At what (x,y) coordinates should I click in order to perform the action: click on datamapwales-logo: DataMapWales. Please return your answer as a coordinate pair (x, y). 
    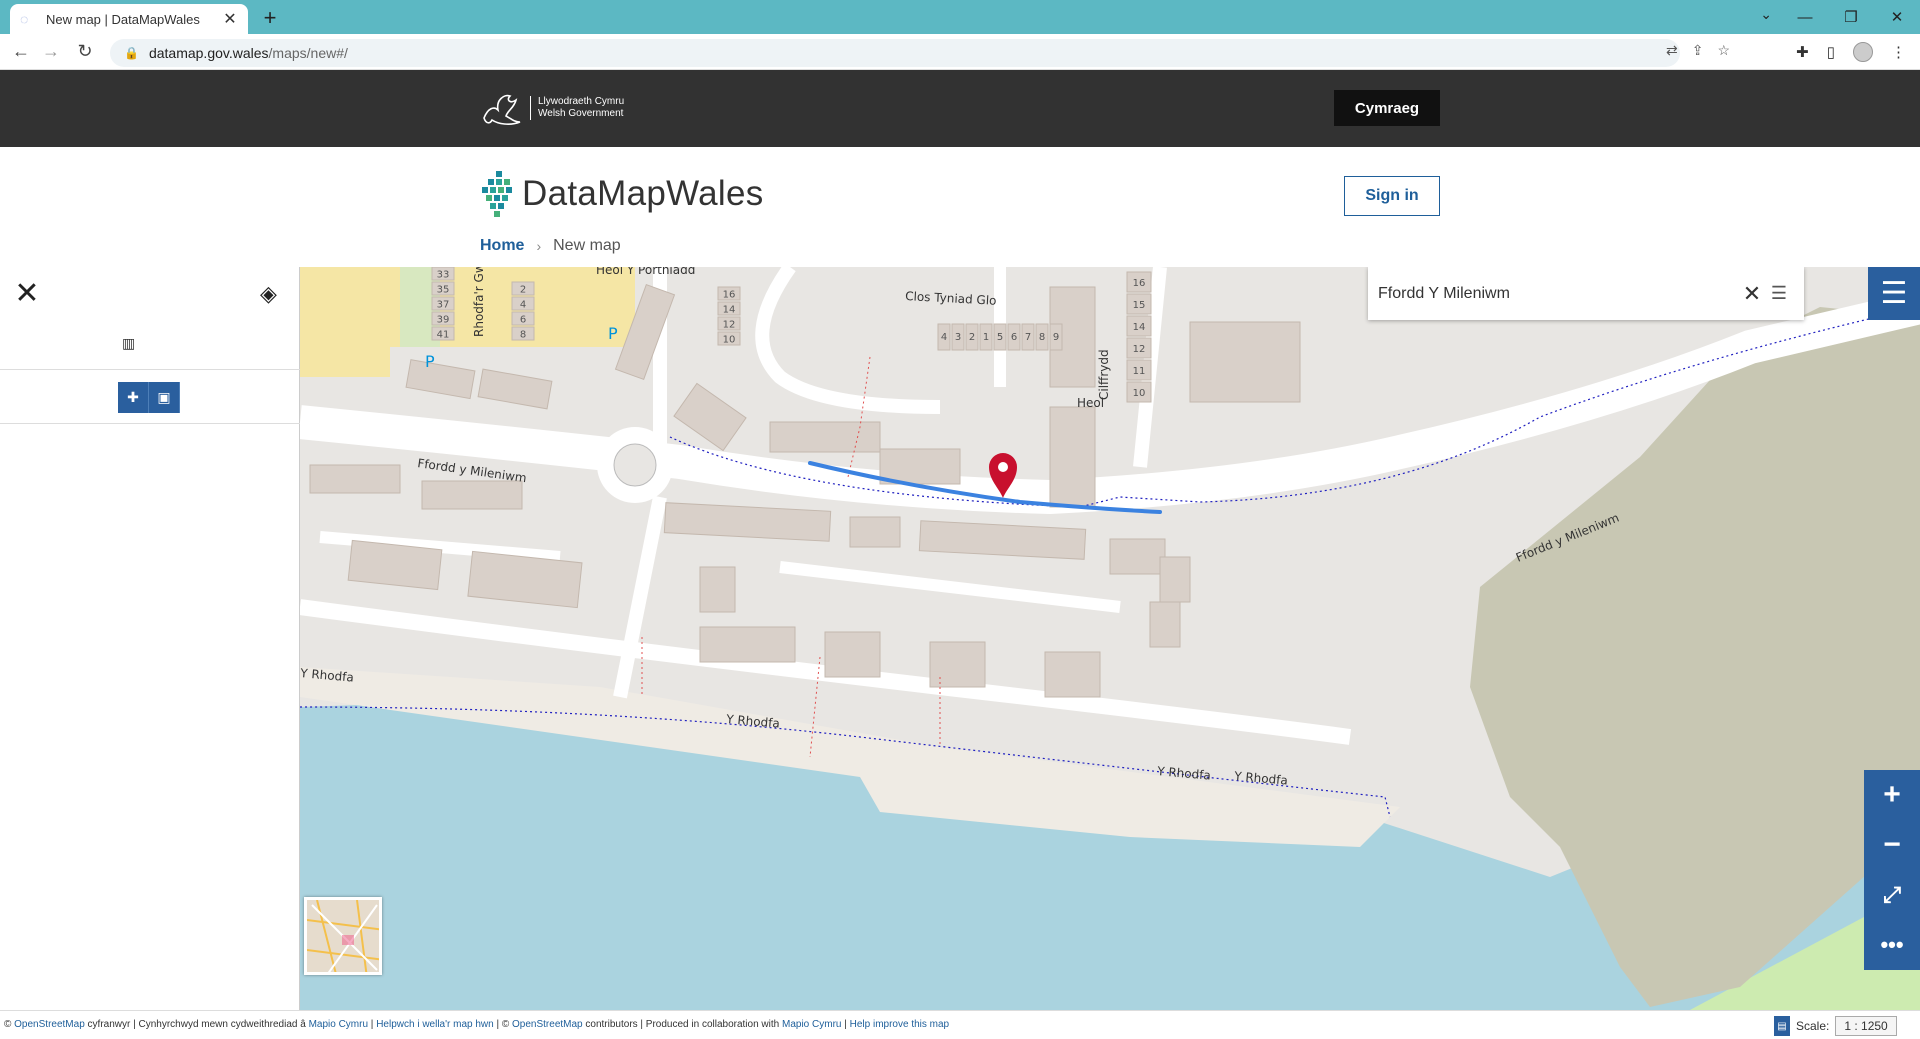
    Looking at the image, I should click on (622, 194).